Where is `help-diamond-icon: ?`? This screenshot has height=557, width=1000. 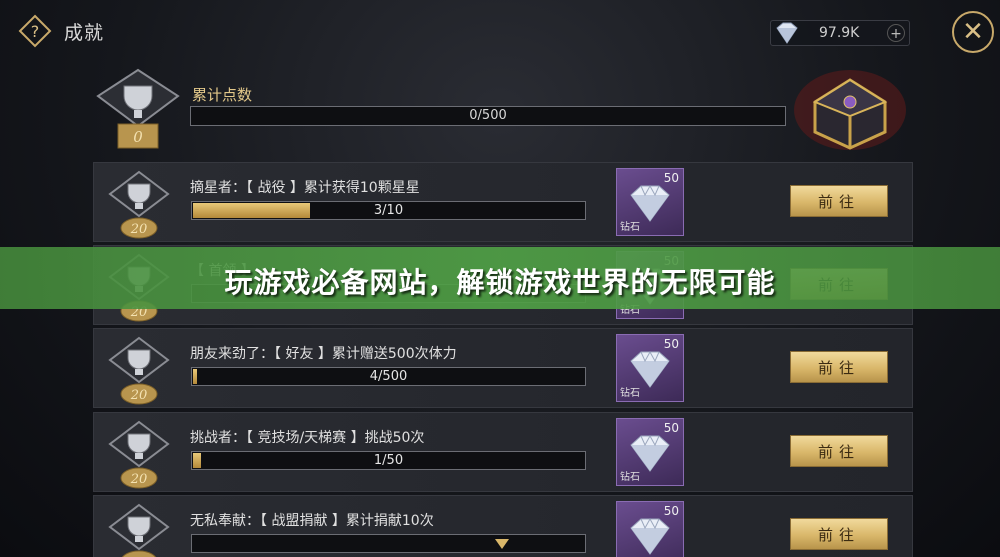
help-diamond-icon: ? is located at coordinates (35, 31).